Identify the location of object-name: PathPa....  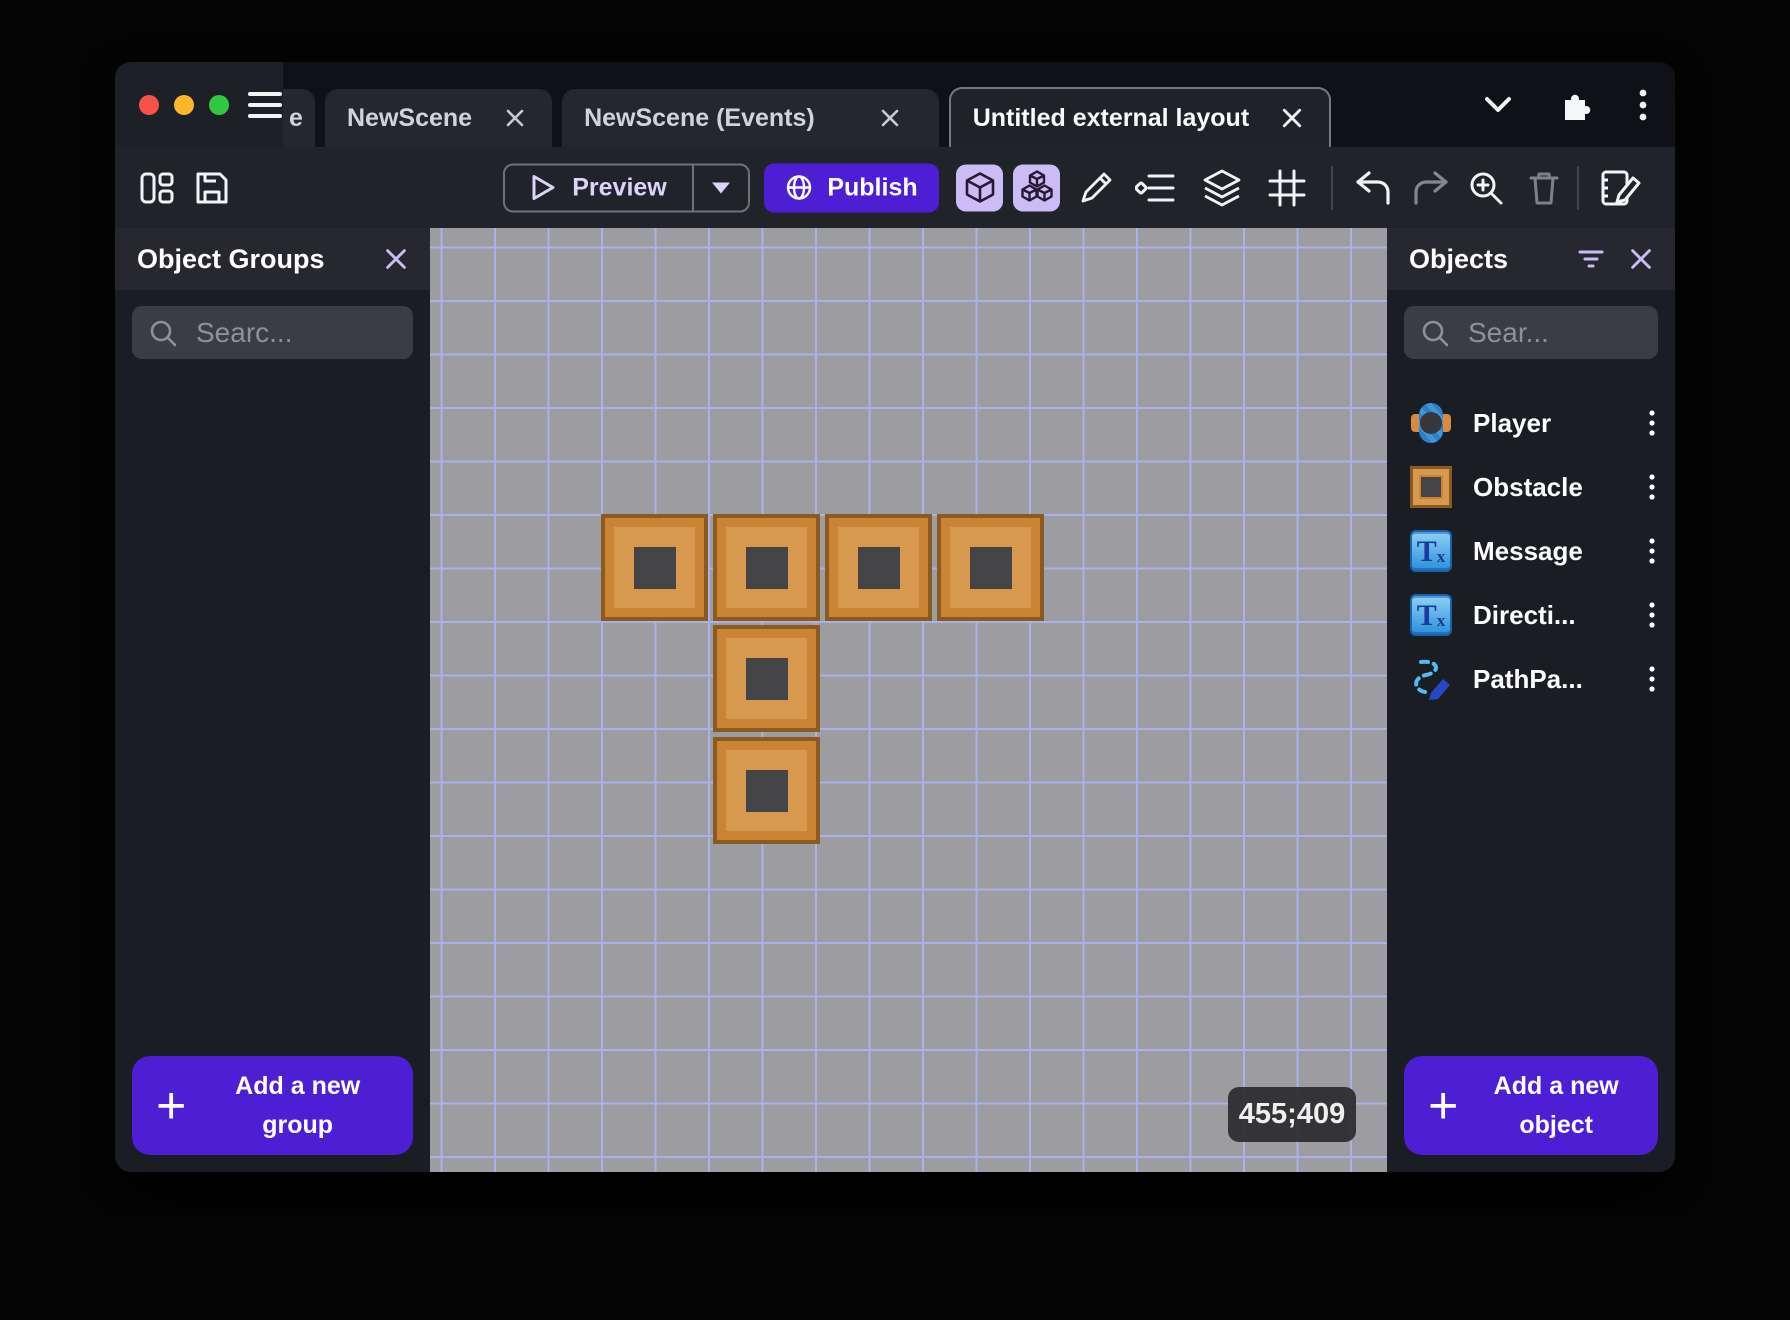
(1528, 678).